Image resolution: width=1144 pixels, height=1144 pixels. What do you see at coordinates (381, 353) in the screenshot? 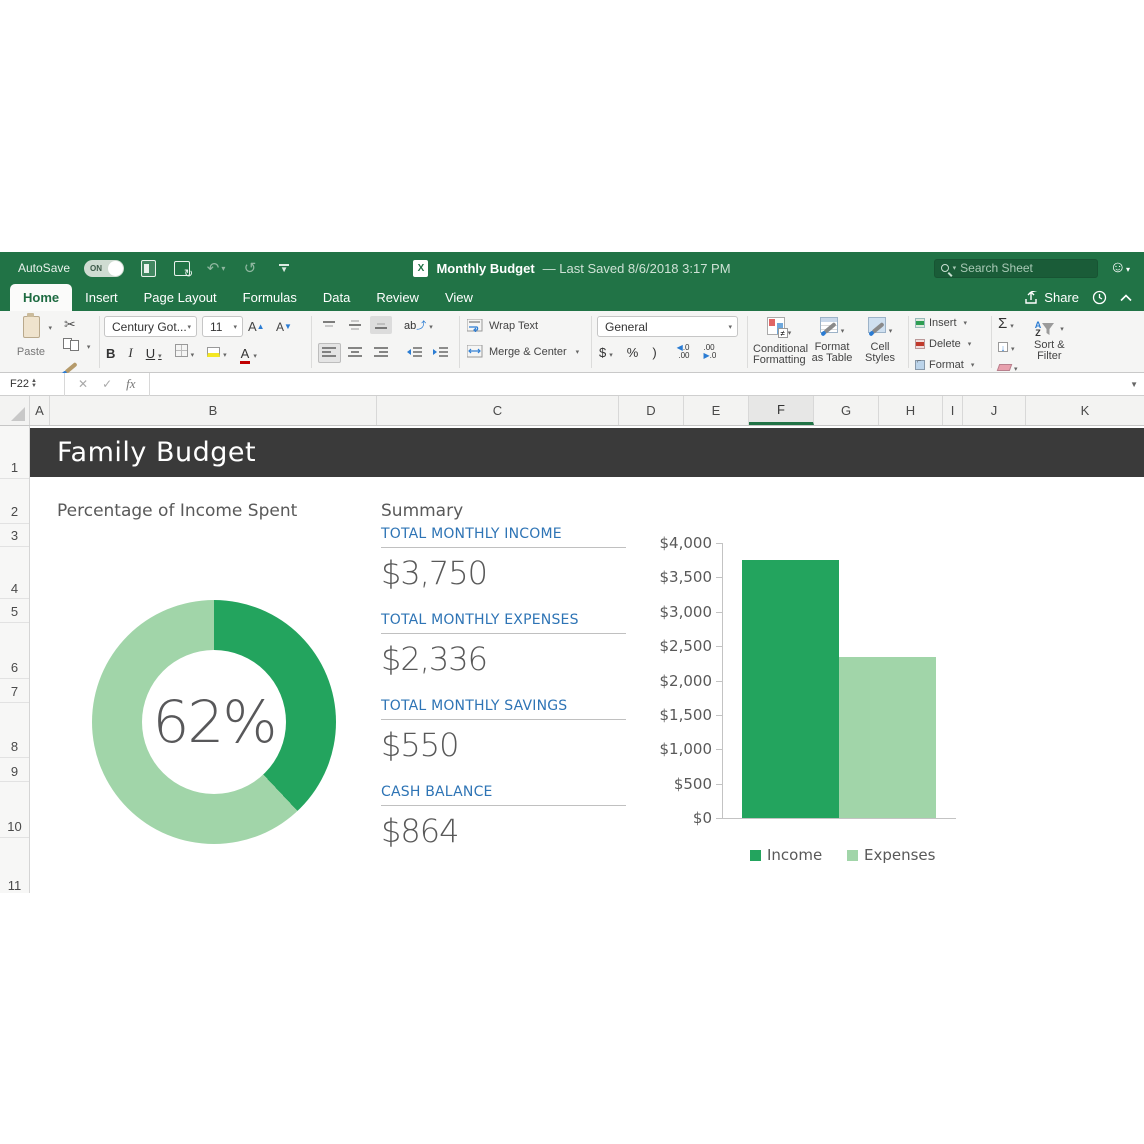
I see `align-right-button` at bounding box center [381, 353].